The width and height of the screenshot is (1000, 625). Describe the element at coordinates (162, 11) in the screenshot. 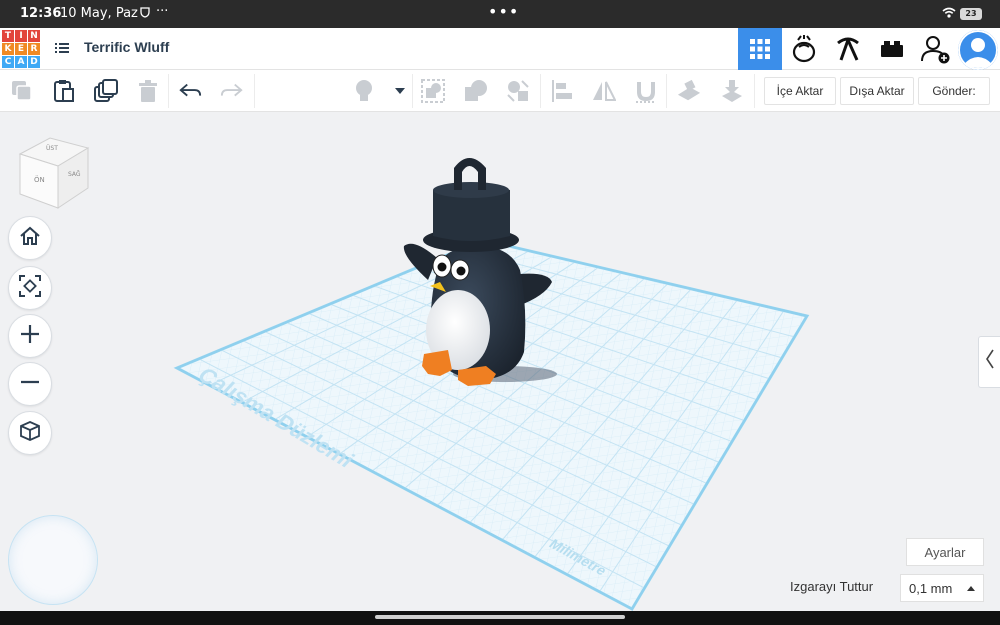

I see `status-more: ···` at that location.